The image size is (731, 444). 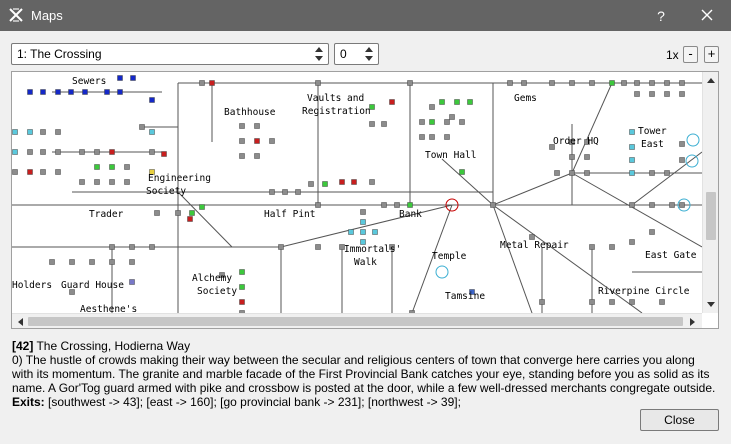 I want to click on help-button: ?, so click(x=661, y=16).